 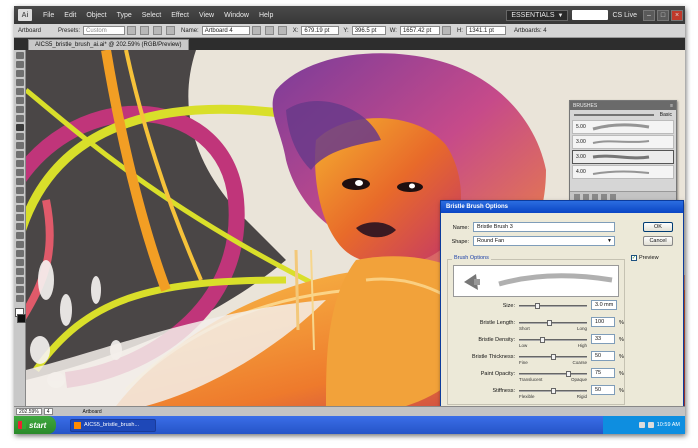 I want to click on artboard-nav: 4, so click(x=48, y=411).